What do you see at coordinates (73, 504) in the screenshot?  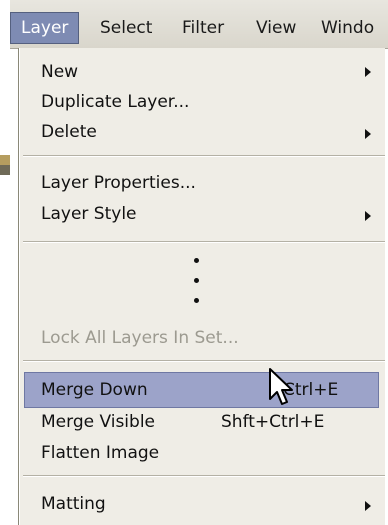 I see `menu-item-matting: Matting` at bounding box center [73, 504].